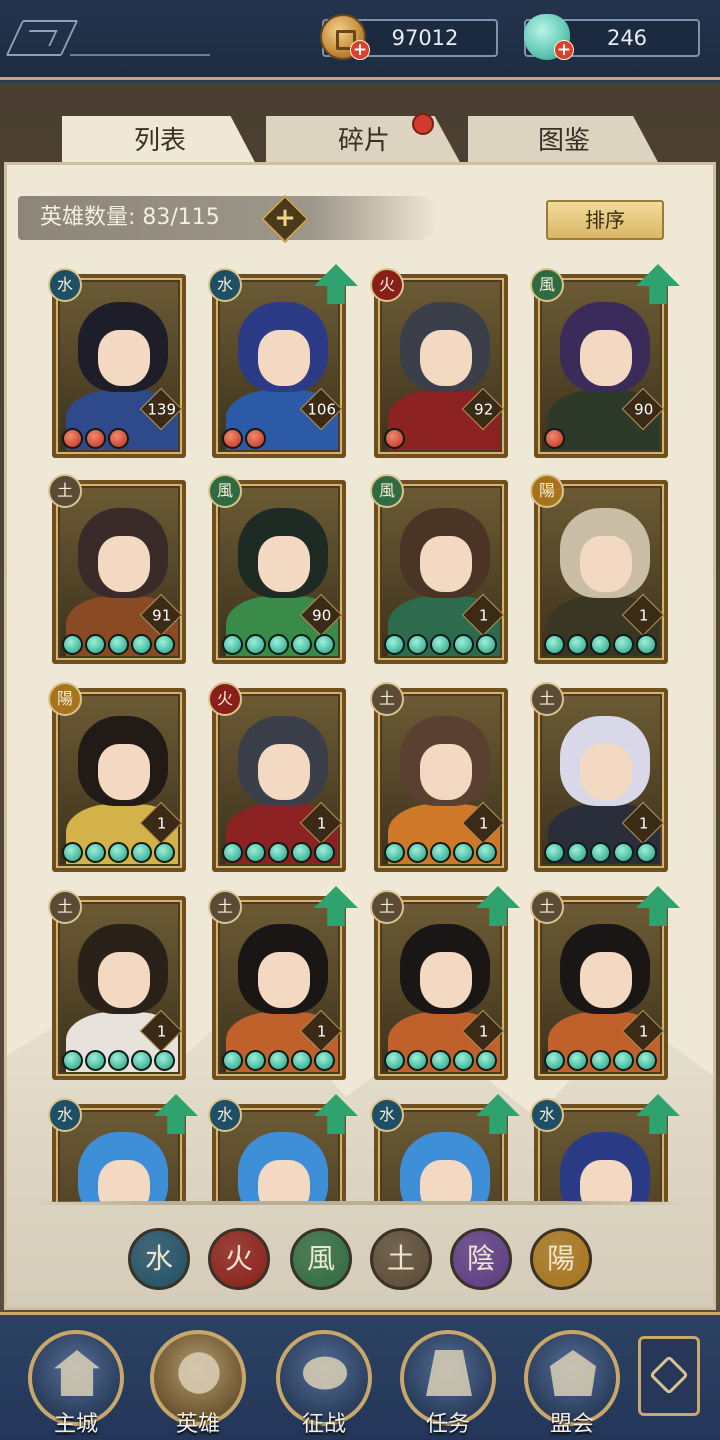 The height and width of the screenshot is (1440, 720). I want to click on hero-card: 火 92, so click(439, 363).